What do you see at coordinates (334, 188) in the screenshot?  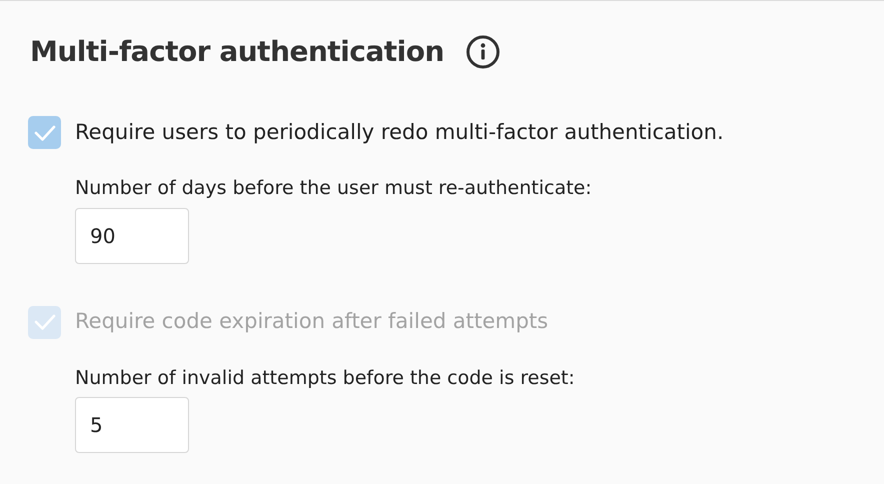 I see `field-label: Number of days before the user must re-authenticate:` at bounding box center [334, 188].